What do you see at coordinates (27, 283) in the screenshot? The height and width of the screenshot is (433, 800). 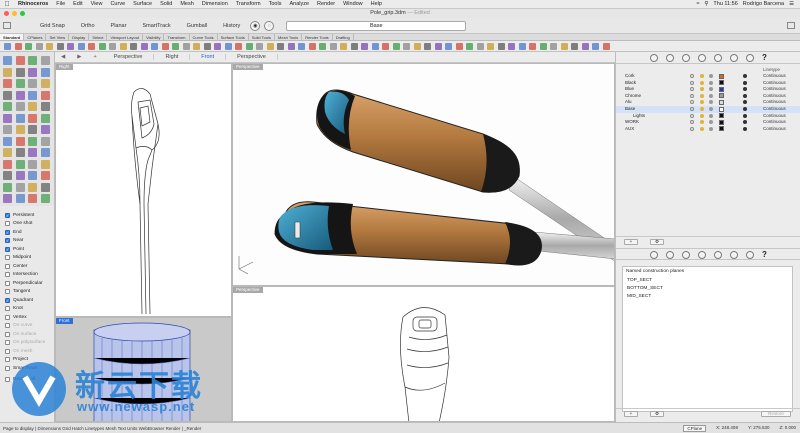 I see `osnap-perpendicular: Perpendicular` at bounding box center [27, 283].